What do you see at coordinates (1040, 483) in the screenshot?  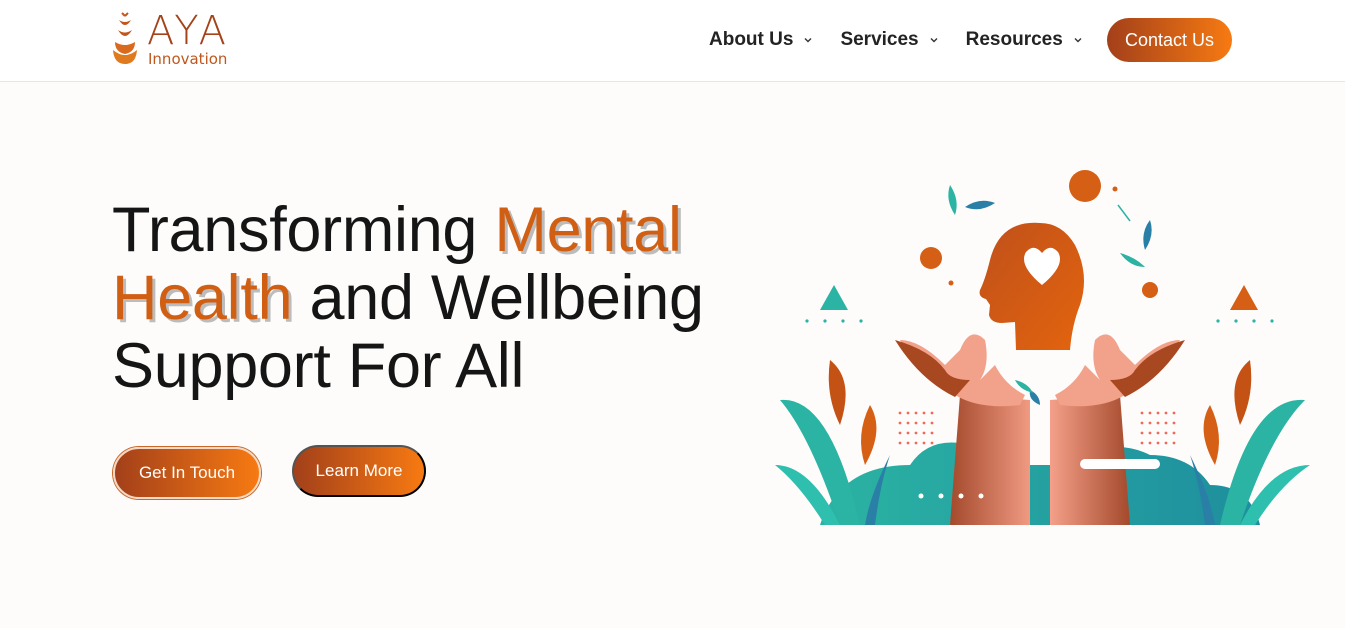 I see `bush-shape` at bounding box center [1040, 483].